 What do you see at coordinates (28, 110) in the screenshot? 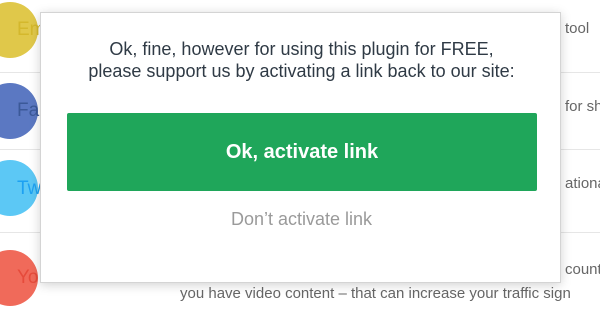
I see `service-name: Fa` at bounding box center [28, 110].